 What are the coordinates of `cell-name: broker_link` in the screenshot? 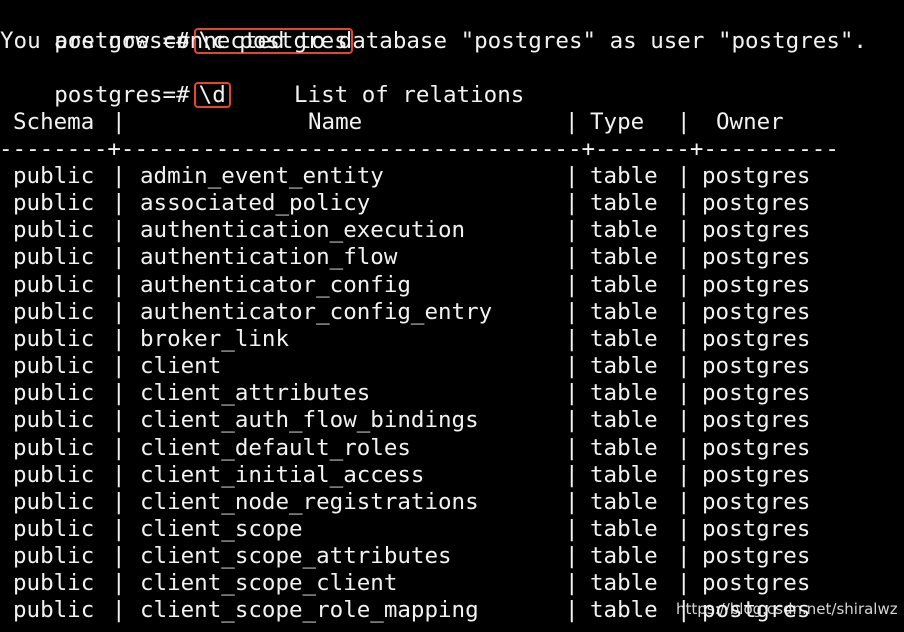 It's located at (215, 338).